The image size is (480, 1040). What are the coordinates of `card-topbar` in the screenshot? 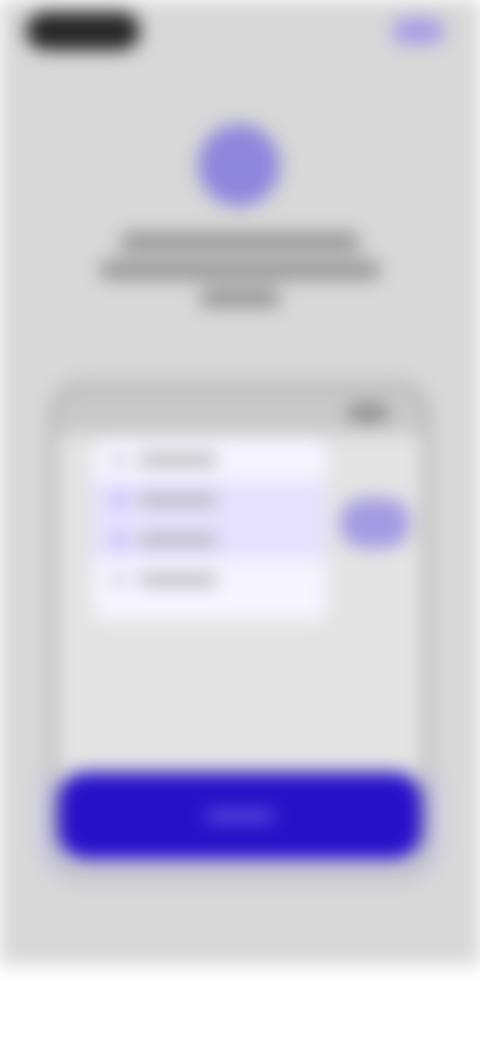 It's located at (240, 412).